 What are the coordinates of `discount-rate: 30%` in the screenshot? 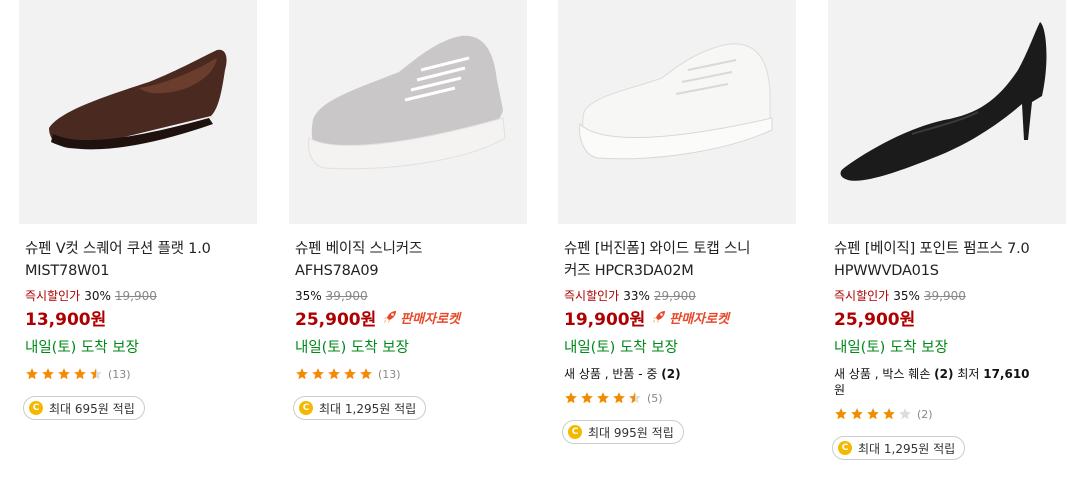 It's located at (97, 296).